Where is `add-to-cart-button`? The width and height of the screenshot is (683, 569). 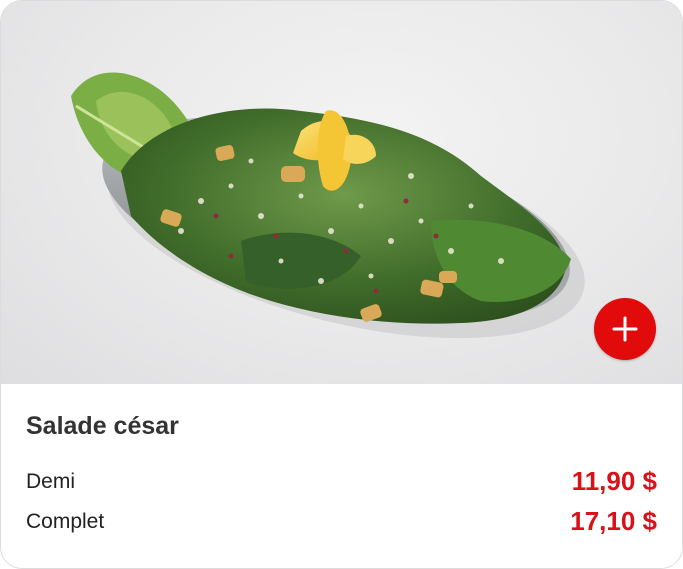
add-to-cart-button is located at coordinates (625, 329).